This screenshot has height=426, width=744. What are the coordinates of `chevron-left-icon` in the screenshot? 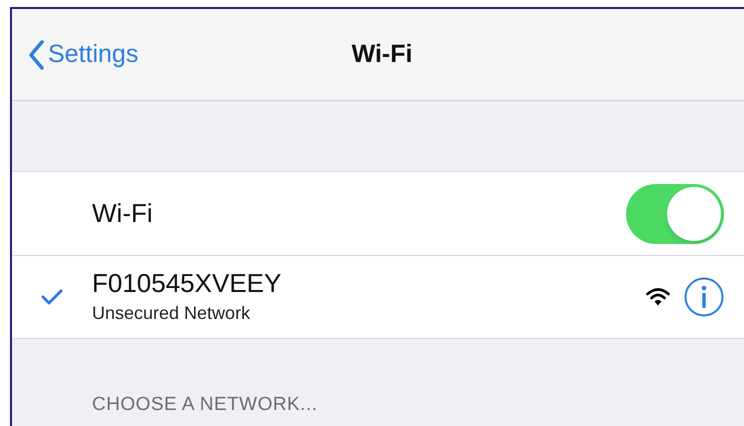 It's located at (36, 55).